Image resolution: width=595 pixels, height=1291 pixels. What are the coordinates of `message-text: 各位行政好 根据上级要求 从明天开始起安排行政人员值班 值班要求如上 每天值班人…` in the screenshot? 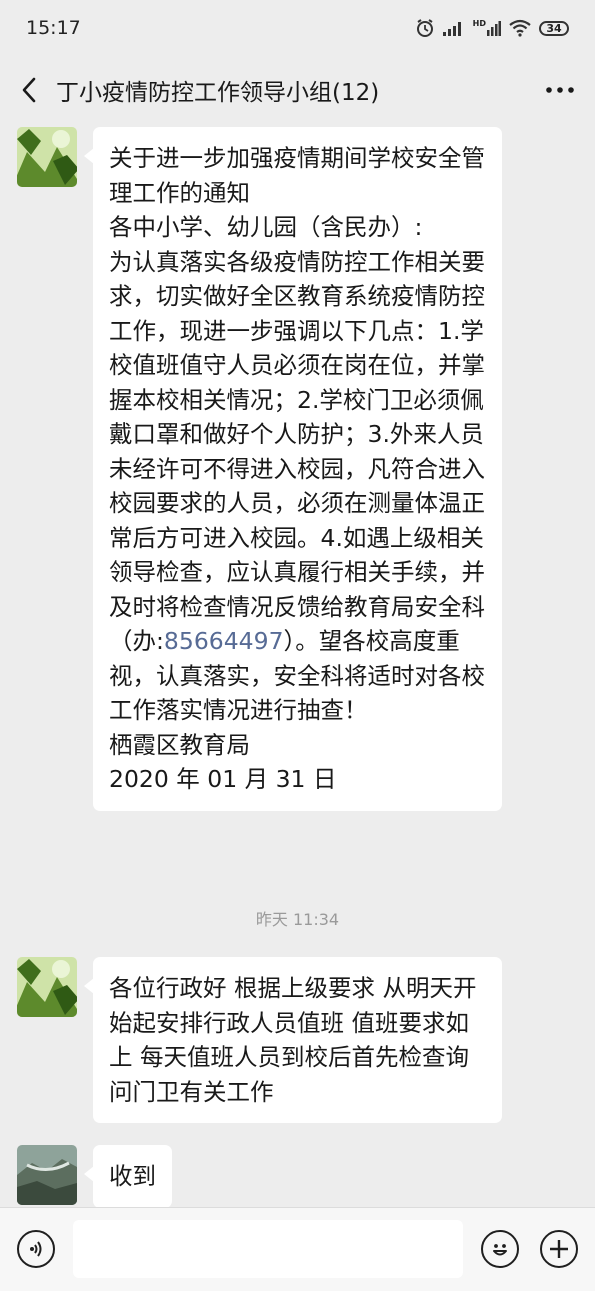 It's located at (293, 1040).